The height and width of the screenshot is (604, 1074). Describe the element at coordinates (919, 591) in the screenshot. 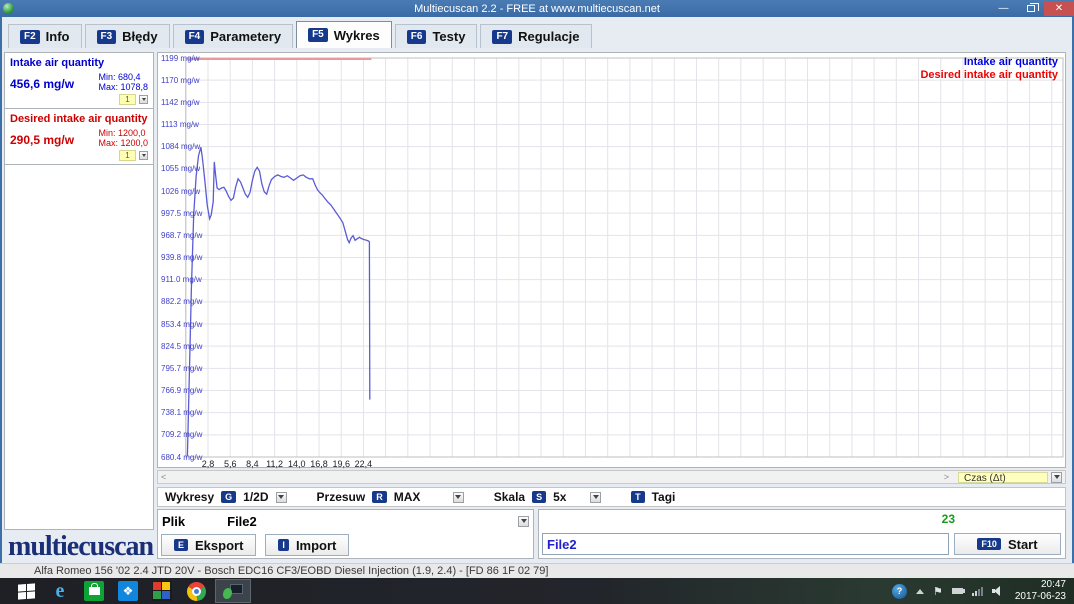

I see `tray-expand-chevron-icon` at that location.